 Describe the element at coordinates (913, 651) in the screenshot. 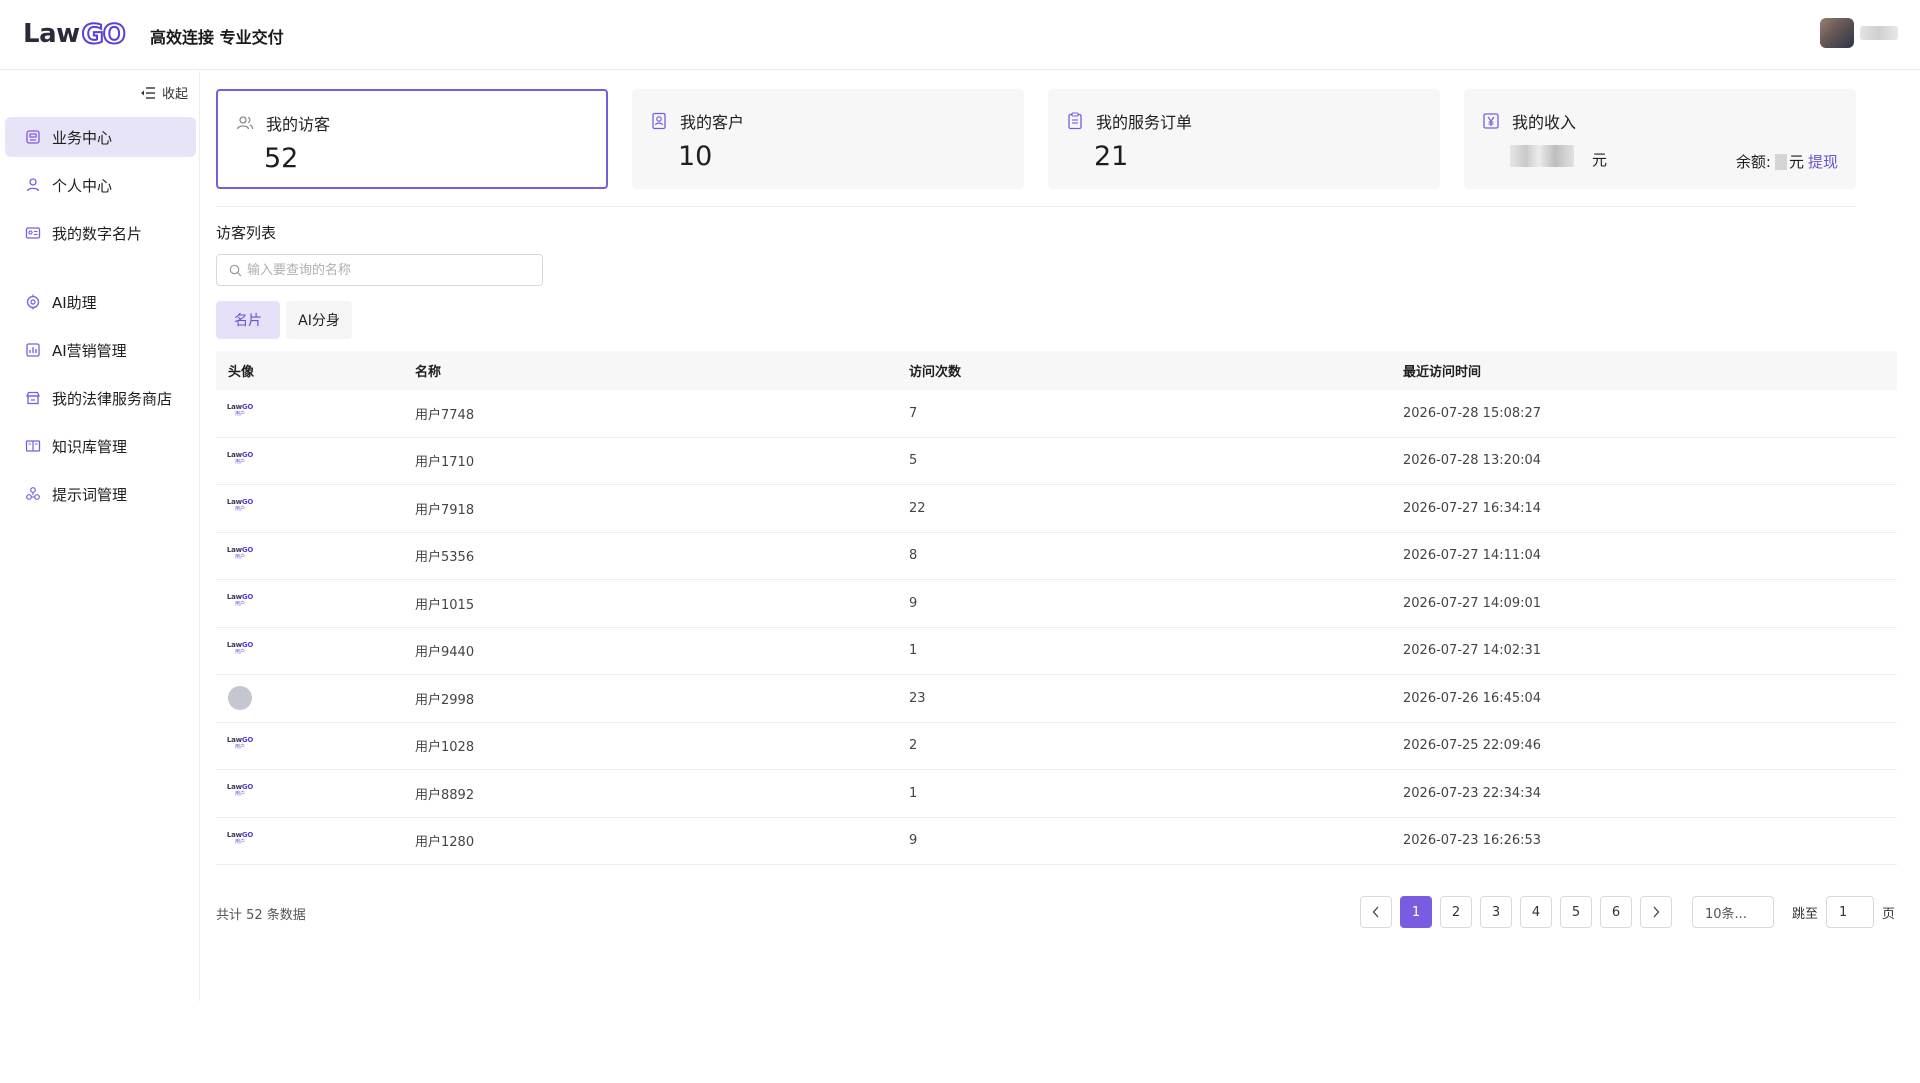

I see `cell-visits: 1` at that location.